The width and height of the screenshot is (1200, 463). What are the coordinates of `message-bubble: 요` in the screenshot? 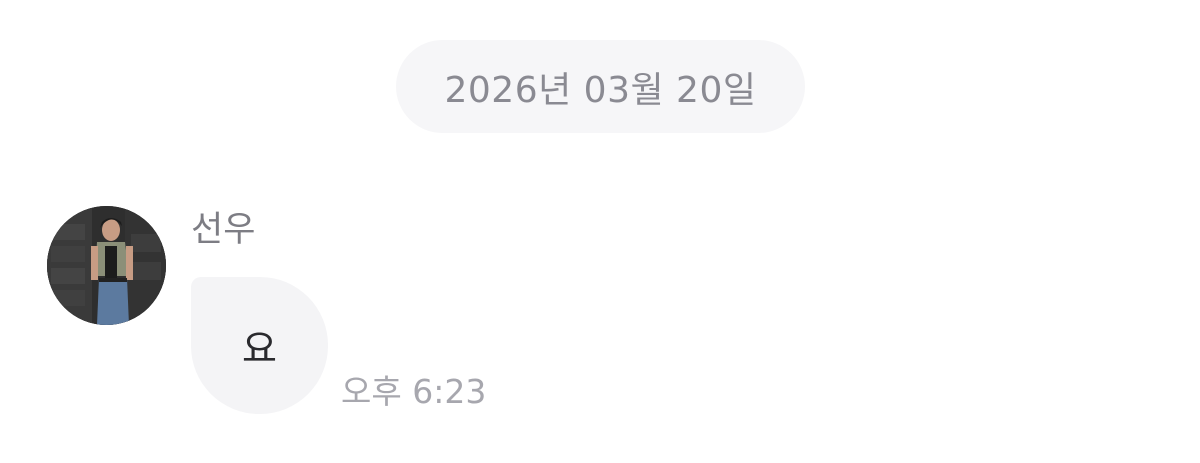 It's located at (259, 345).